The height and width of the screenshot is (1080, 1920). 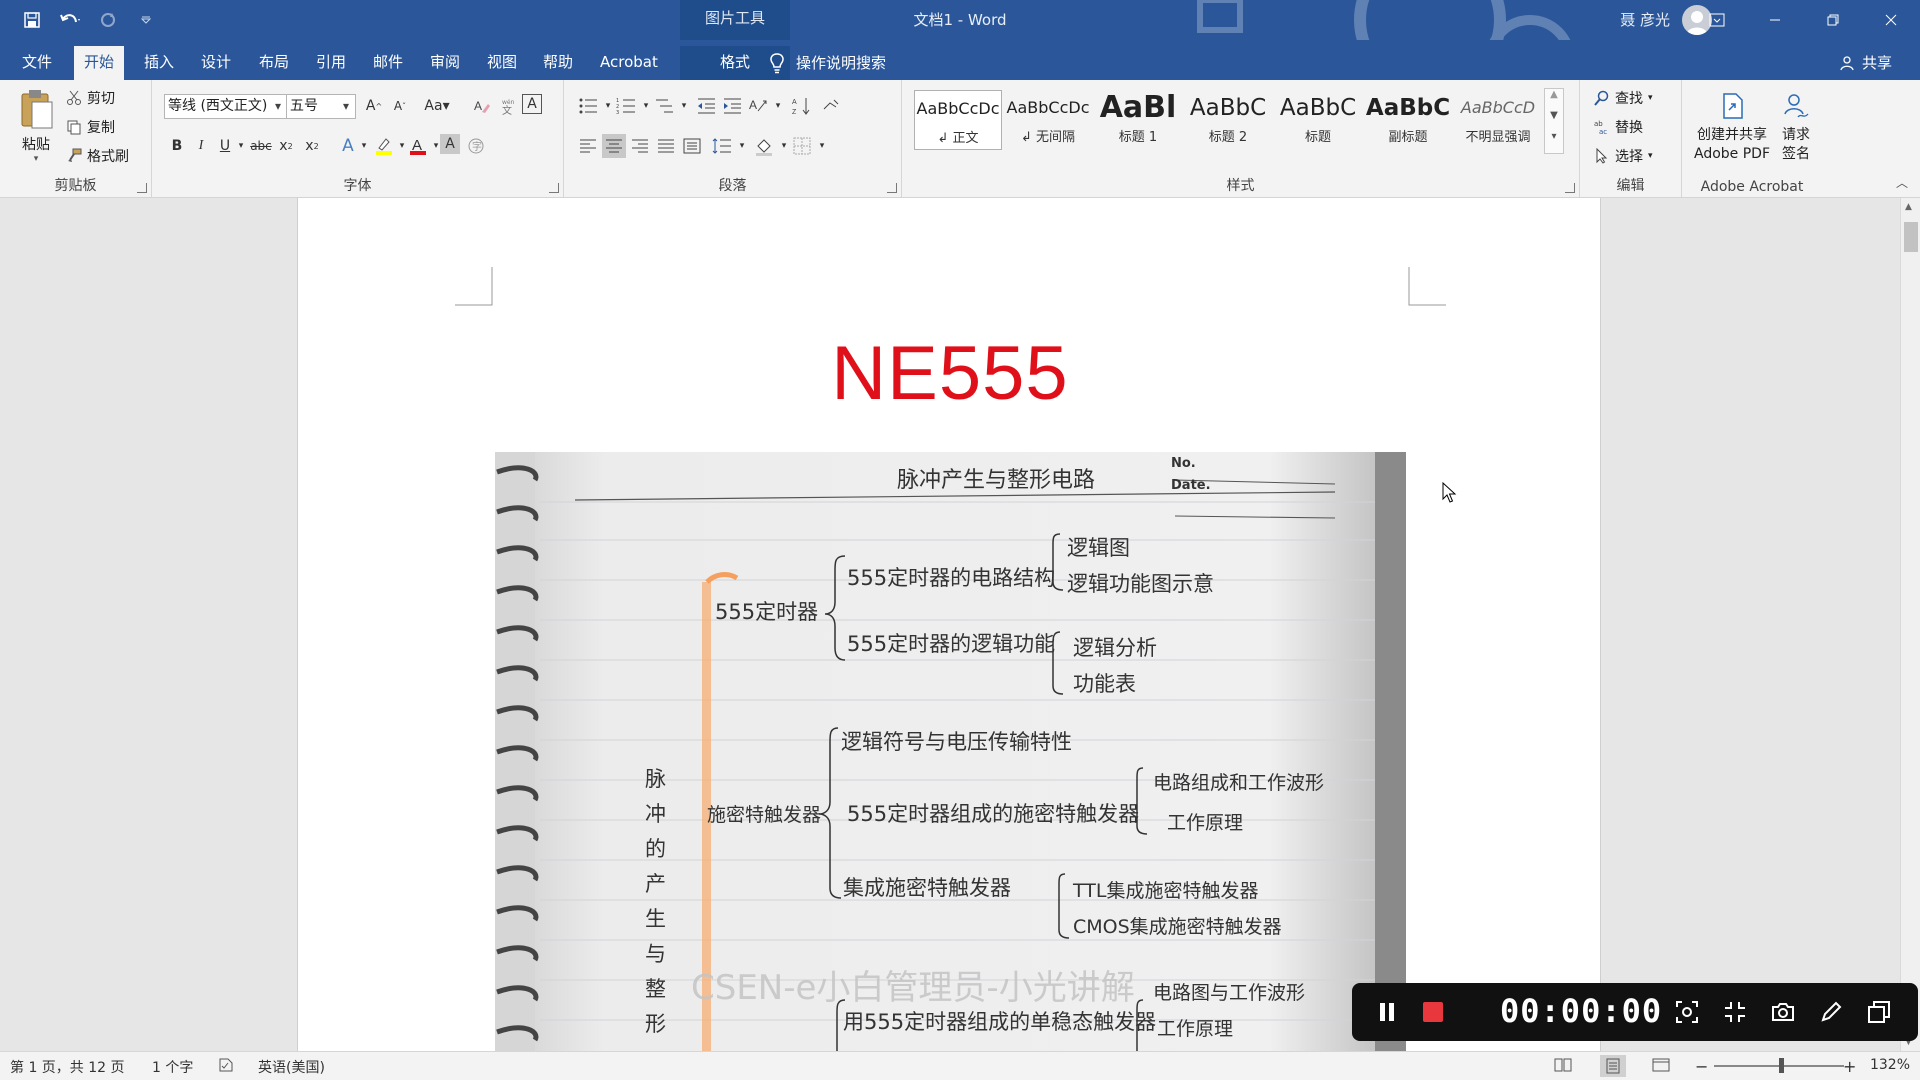 I want to click on close-icon, so click(x=1891, y=20).